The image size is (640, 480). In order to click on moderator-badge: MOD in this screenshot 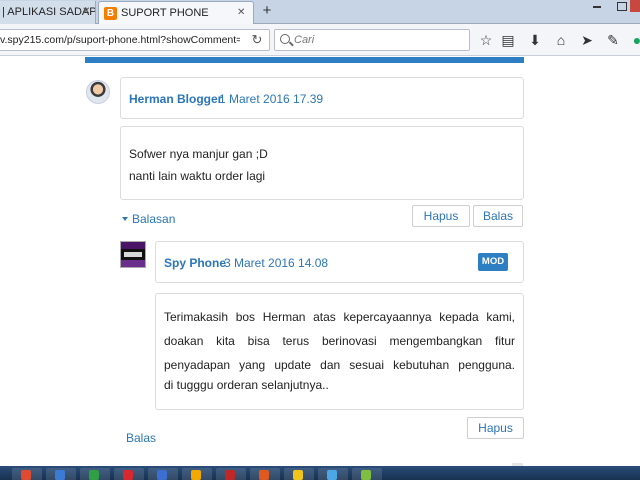, I will do `click(493, 262)`.